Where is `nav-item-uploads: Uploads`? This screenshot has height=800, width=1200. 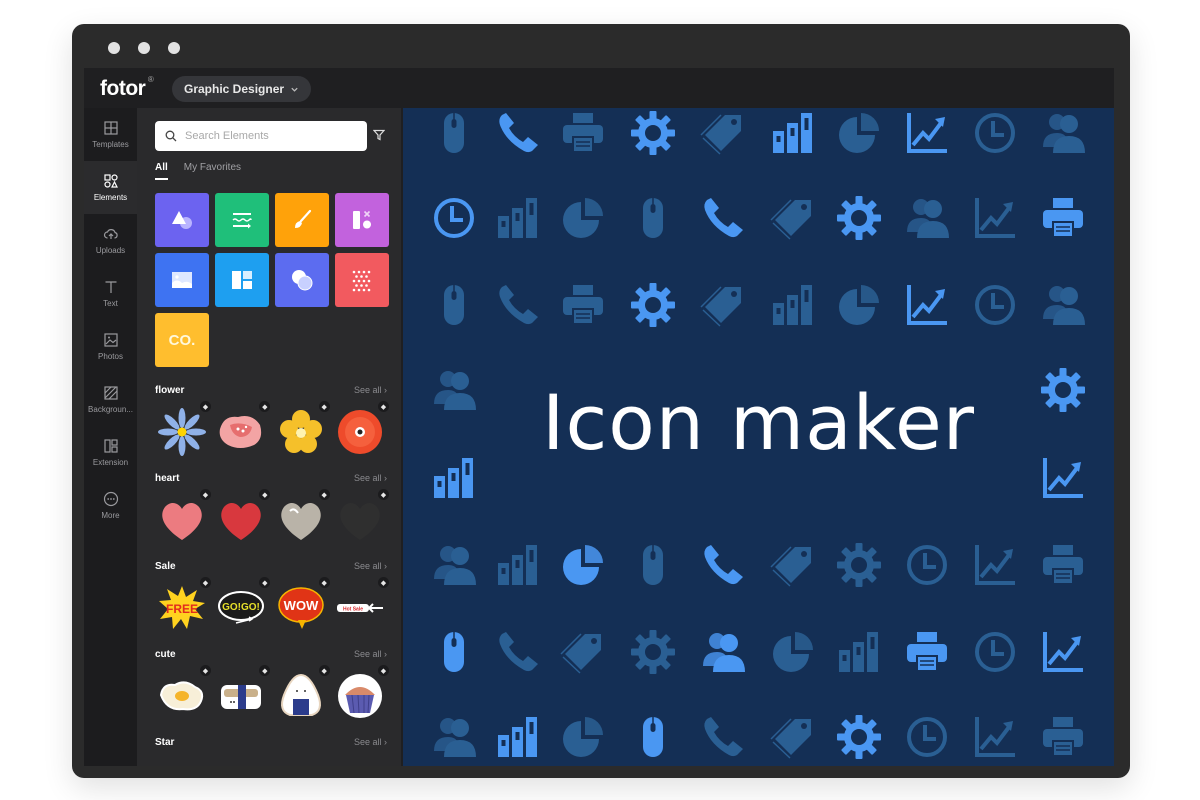 nav-item-uploads: Uploads is located at coordinates (110, 240).